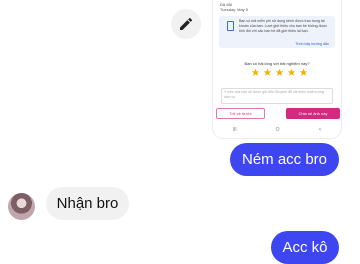 The image size is (360, 264). What do you see at coordinates (284, 159) in the screenshot?
I see `message-bubble-outgoing: Ném acc bro` at bounding box center [284, 159].